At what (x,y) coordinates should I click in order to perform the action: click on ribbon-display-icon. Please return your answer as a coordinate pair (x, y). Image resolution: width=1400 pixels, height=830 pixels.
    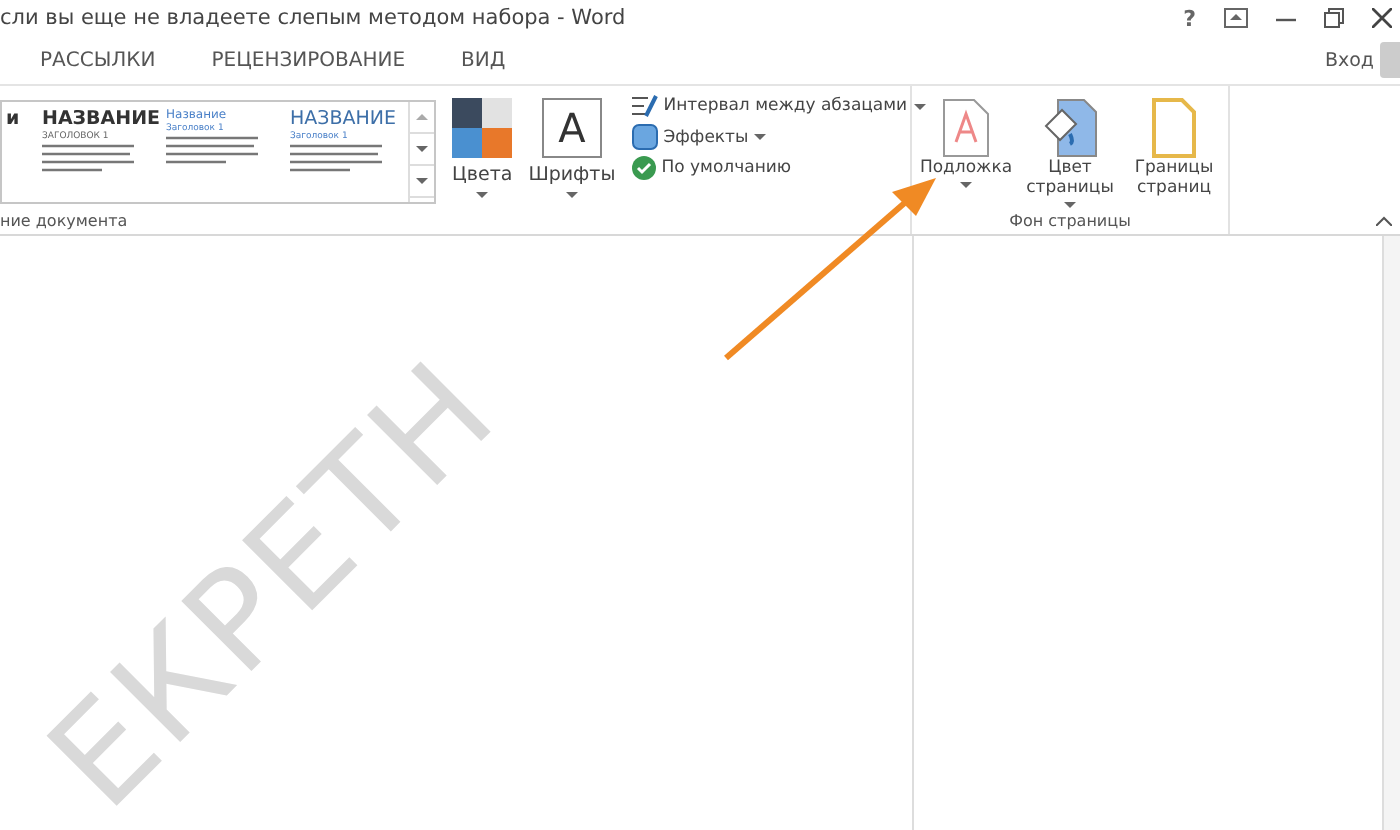
    Looking at the image, I should click on (1236, 18).